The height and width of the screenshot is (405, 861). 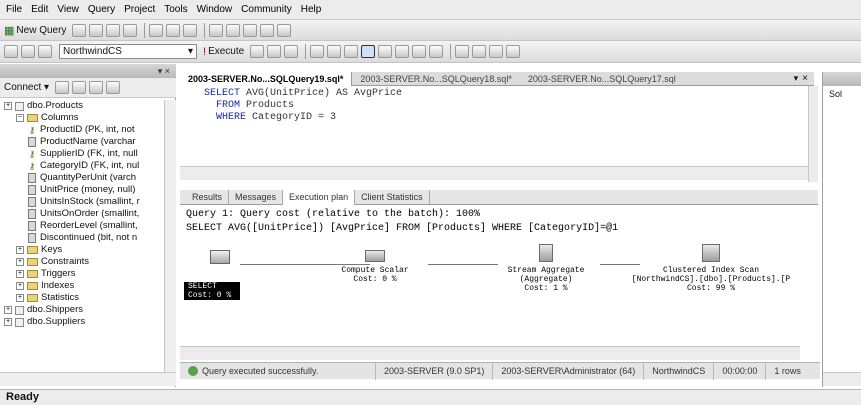 What do you see at coordinates (170, 236) in the screenshot?
I see `object-explorer-vertical-scrollbar` at bounding box center [170, 236].